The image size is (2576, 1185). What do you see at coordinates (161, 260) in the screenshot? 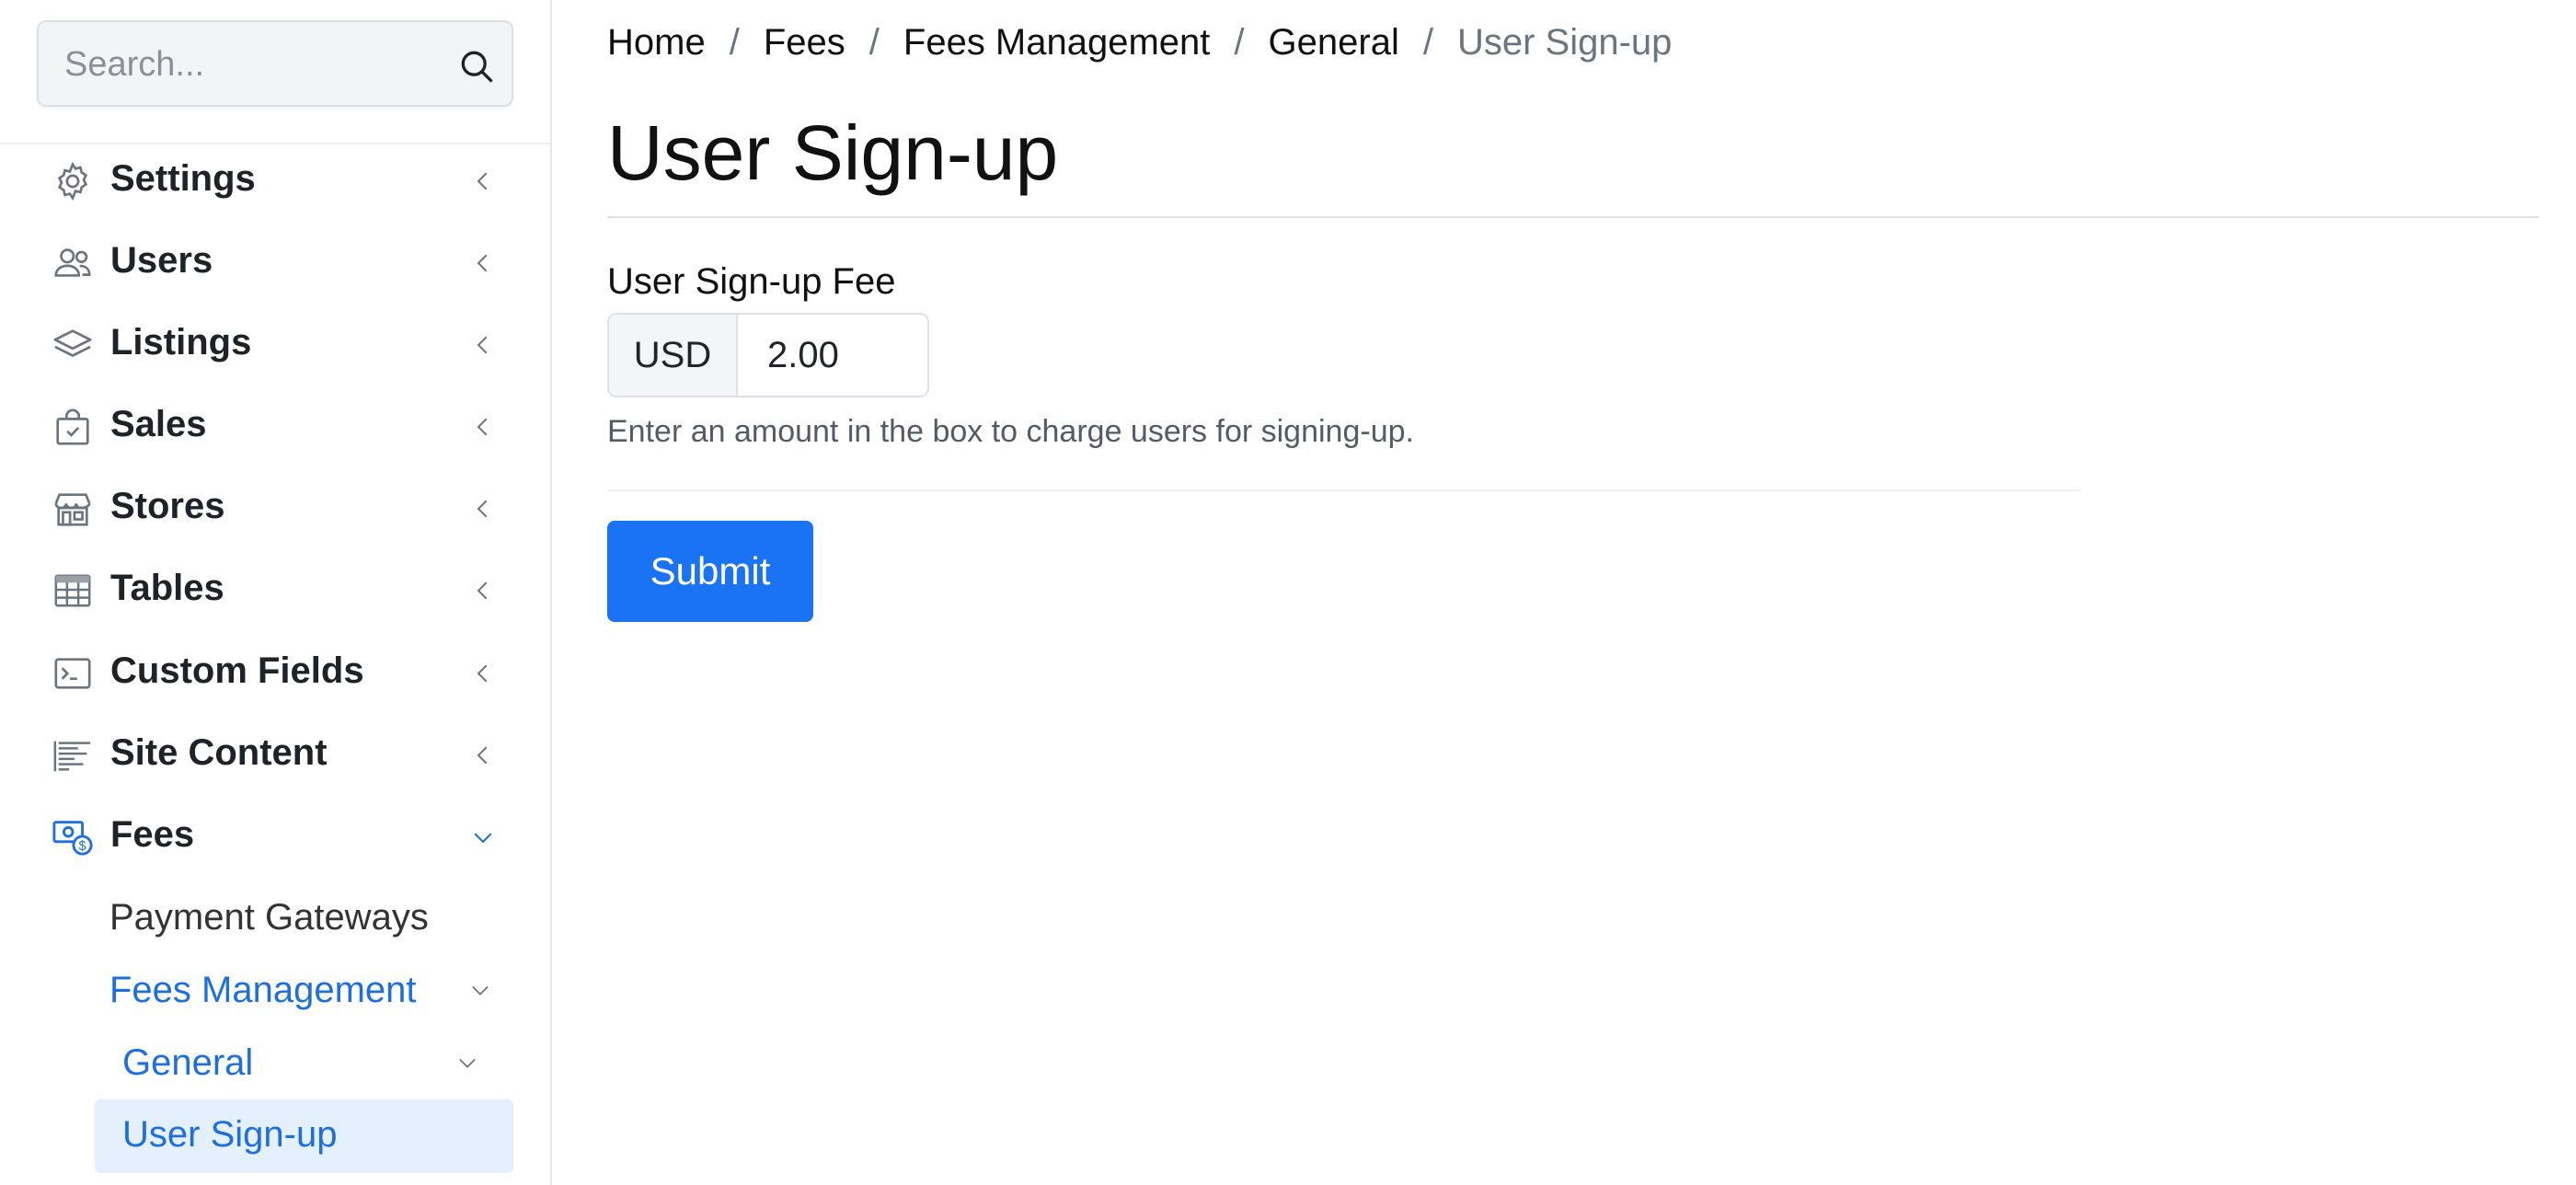
I see `sidebar-item-label: Users` at bounding box center [161, 260].